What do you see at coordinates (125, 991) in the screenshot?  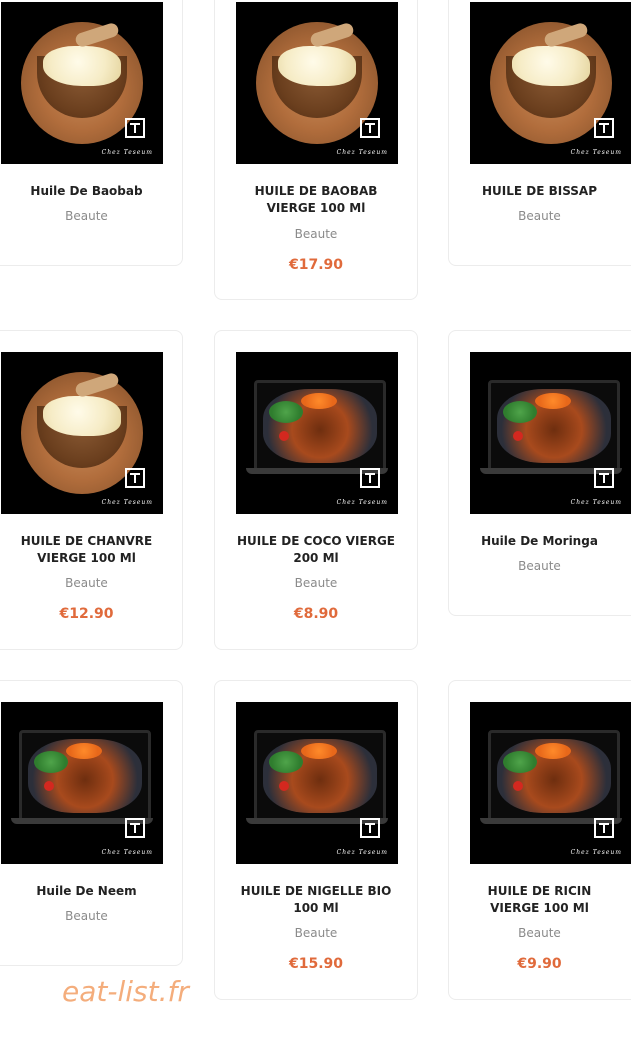 I see `site-watermark: eat-list.fr` at bounding box center [125, 991].